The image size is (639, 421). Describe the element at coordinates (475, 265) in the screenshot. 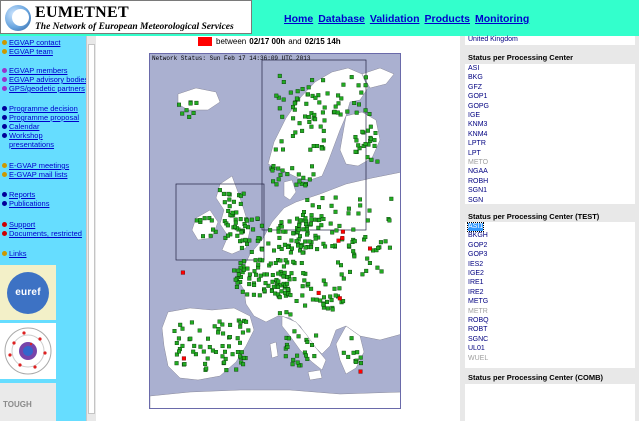

I see `test-center-item-ies2: IES2` at that location.